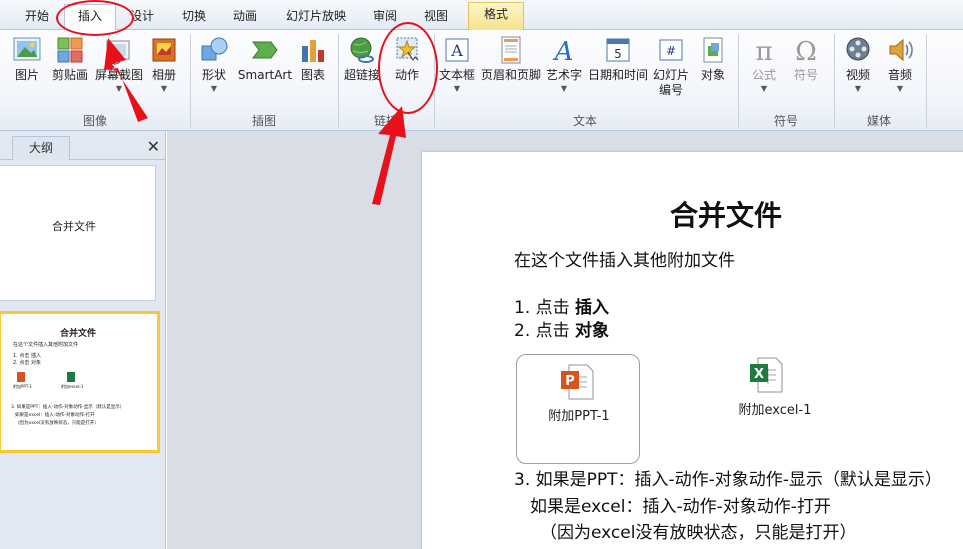 This screenshot has width=963, height=549. What do you see at coordinates (255, 121) in the screenshot?
I see `annotation-arrows` at bounding box center [255, 121].